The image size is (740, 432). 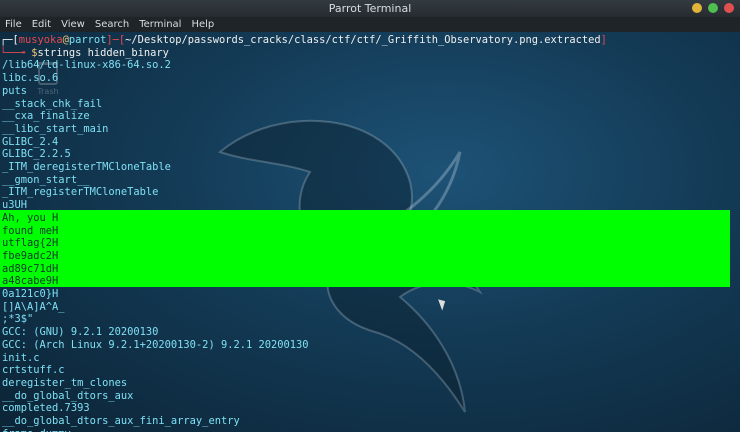 I want to click on prompt-open: ┌─[, so click(x=9, y=40).